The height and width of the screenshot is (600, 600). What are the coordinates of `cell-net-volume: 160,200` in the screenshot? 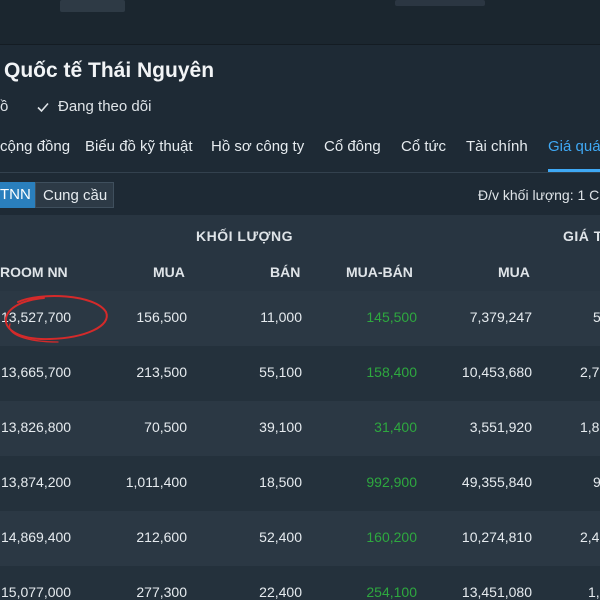 It's located at (391, 537).